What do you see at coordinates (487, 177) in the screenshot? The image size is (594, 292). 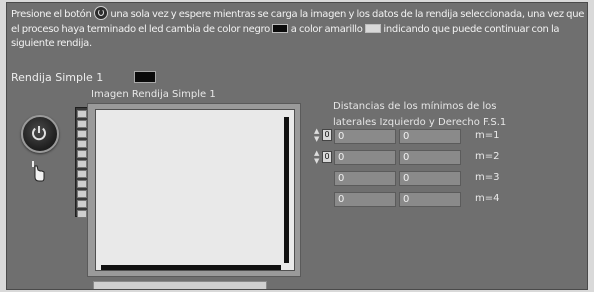 I see `order-label-m3: m=3` at bounding box center [487, 177].